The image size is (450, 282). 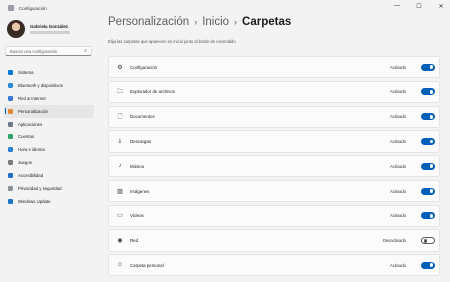 What do you see at coordinates (40, 188) in the screenshot?
I see `sidebar-item-label: Privacidad y seguridad` at bounding box center [40, 188].